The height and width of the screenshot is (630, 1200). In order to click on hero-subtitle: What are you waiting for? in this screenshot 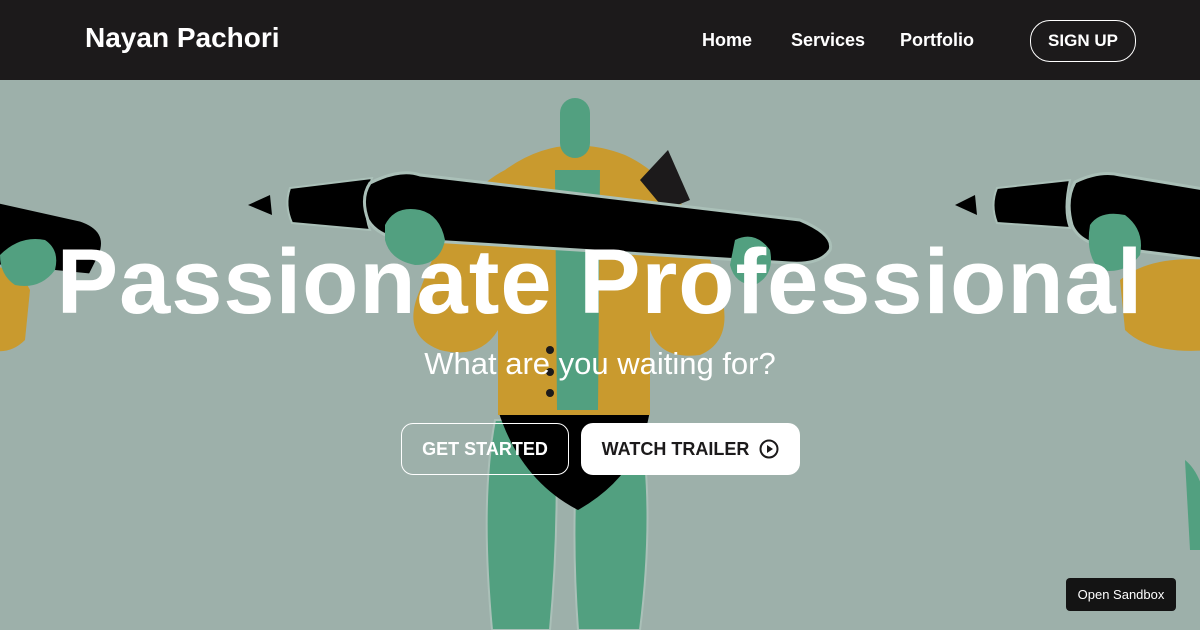, I will do `click(600, 363)`.